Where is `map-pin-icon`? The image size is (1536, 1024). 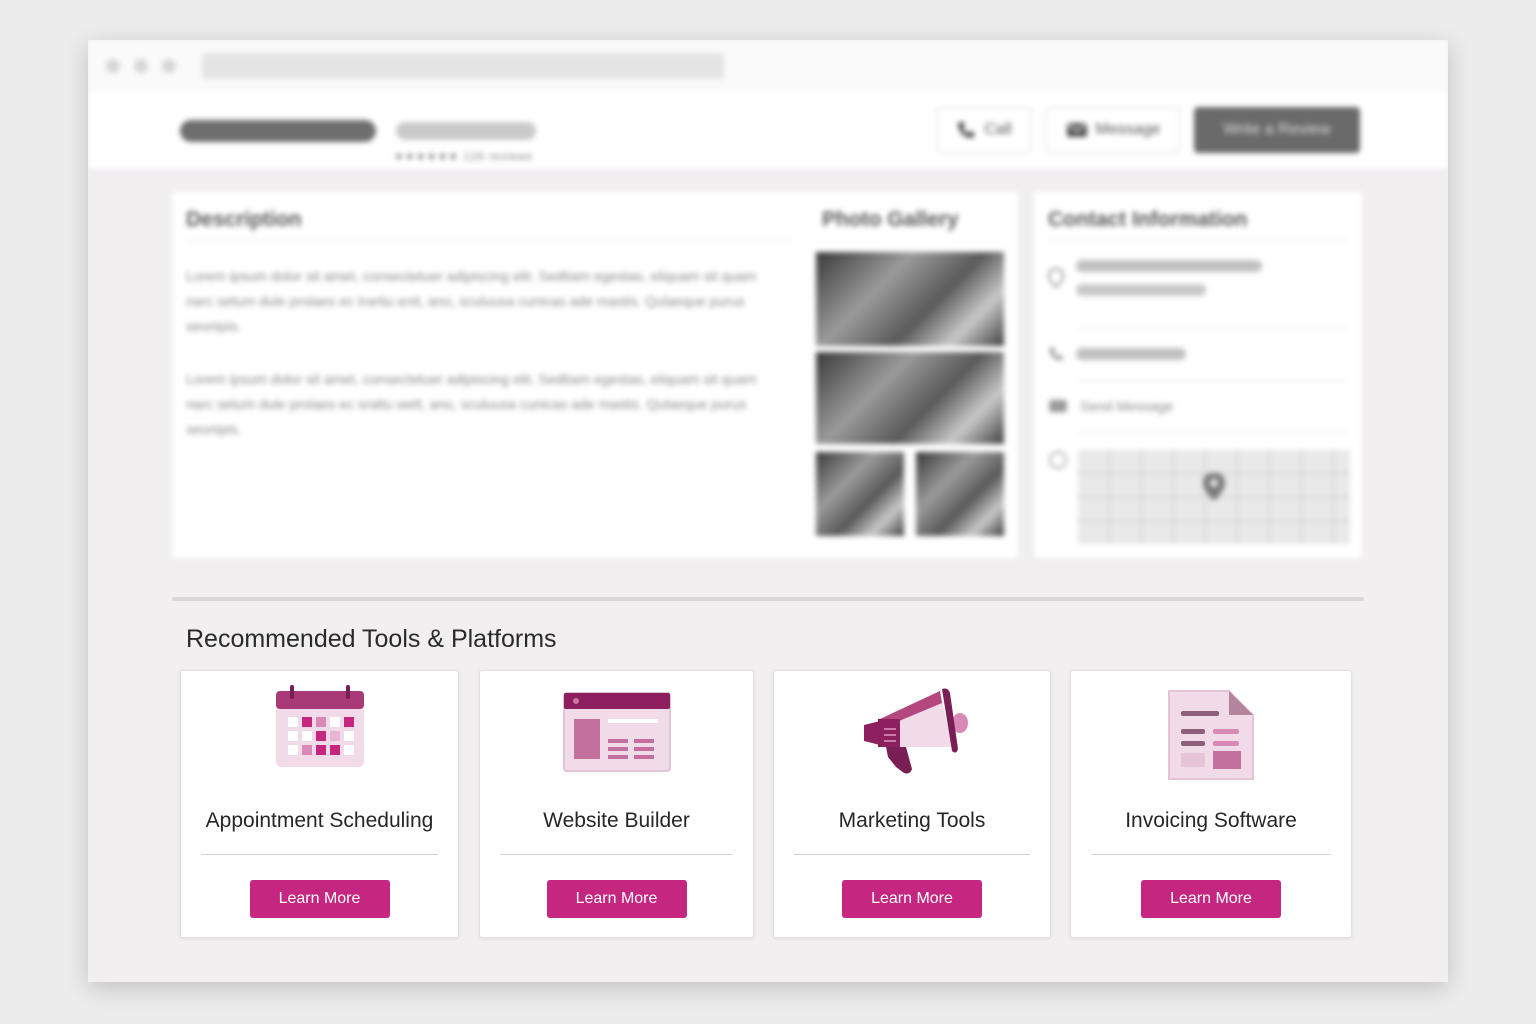 map-pin-icon is located at coordinates (1214, 487).